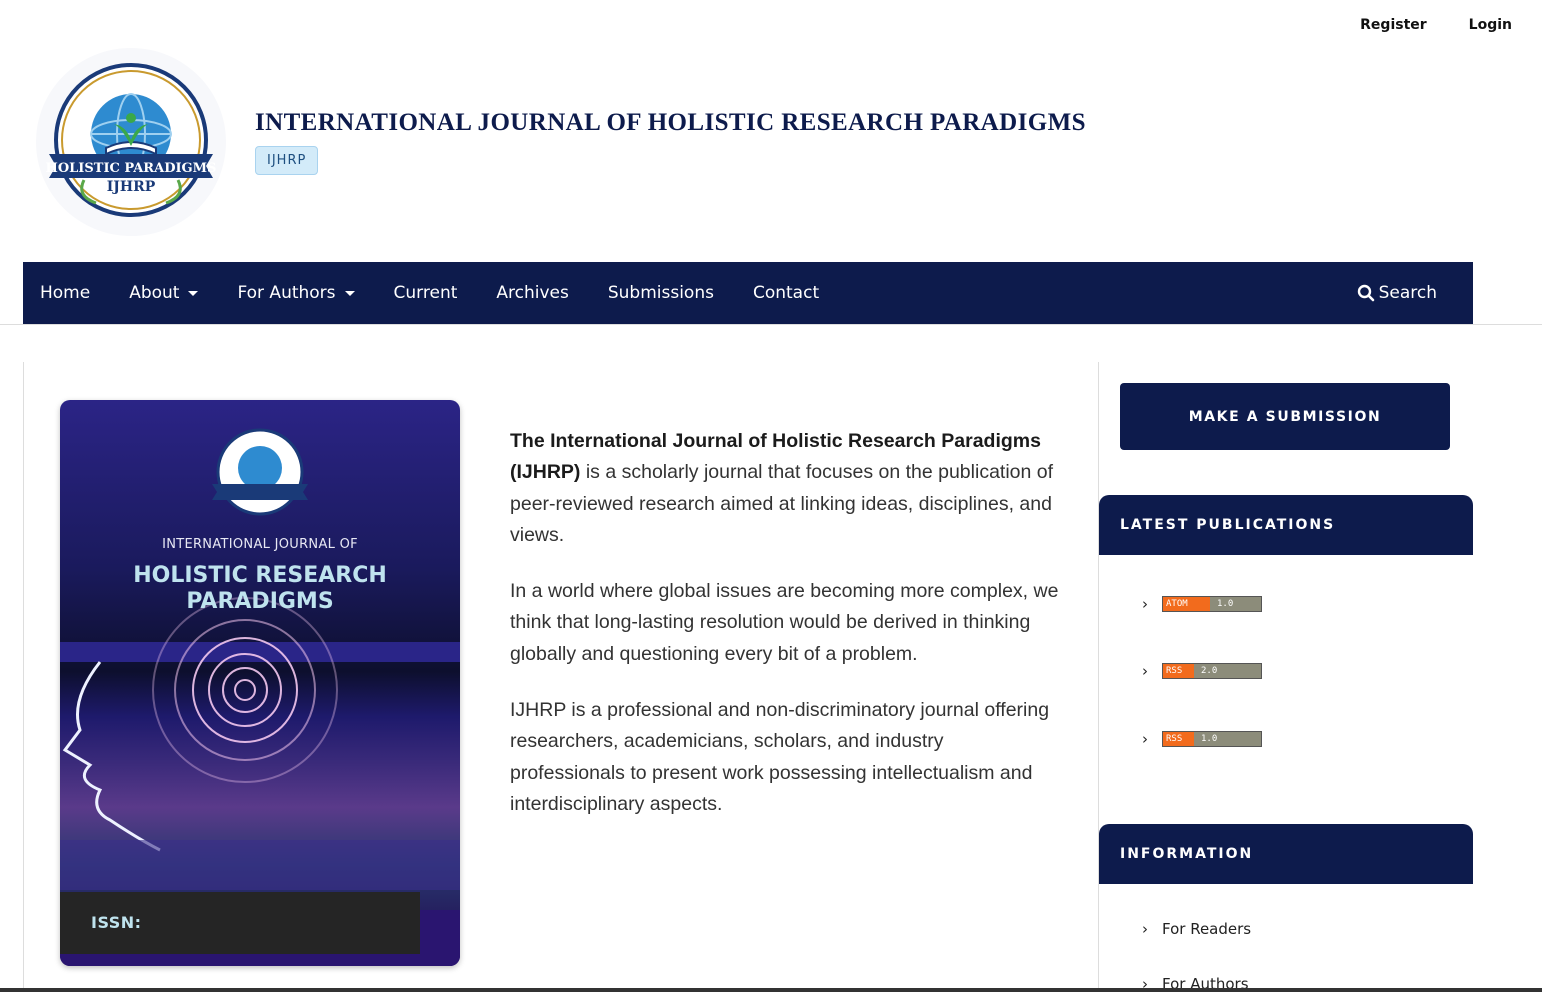 The width and height of the screenshot is (1542, 993). What do you see at coordinates (1212, 671) in the screenshot?
I see `rss2-feed-badge: RSS 2.0` at bounding box center [1212, 671].